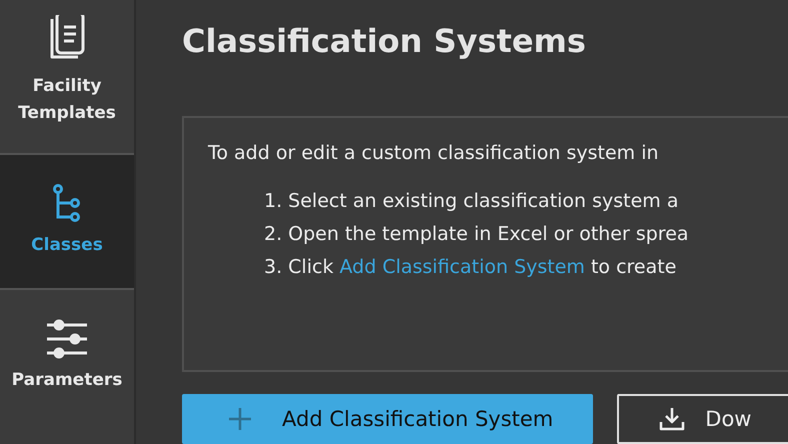  Describe the element at coordinates (672, 419) in the screenshot. I see `download-icon` at that location.